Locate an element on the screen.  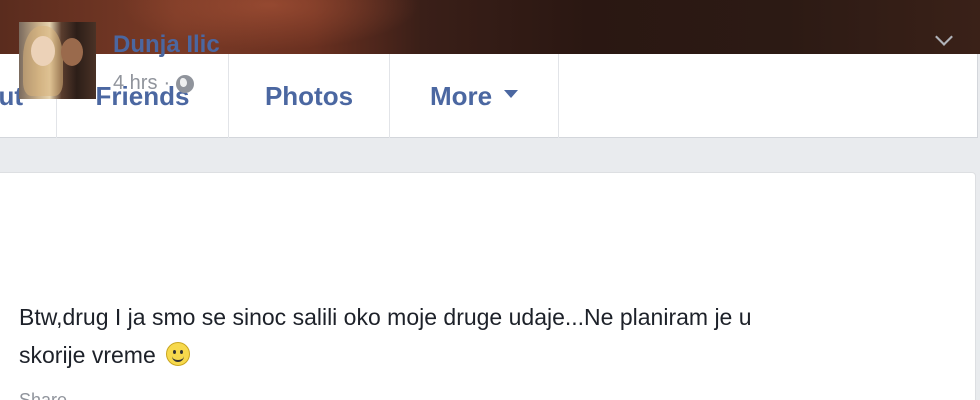
post-meta: 4 hrs · is located at coordinates (154, 83).